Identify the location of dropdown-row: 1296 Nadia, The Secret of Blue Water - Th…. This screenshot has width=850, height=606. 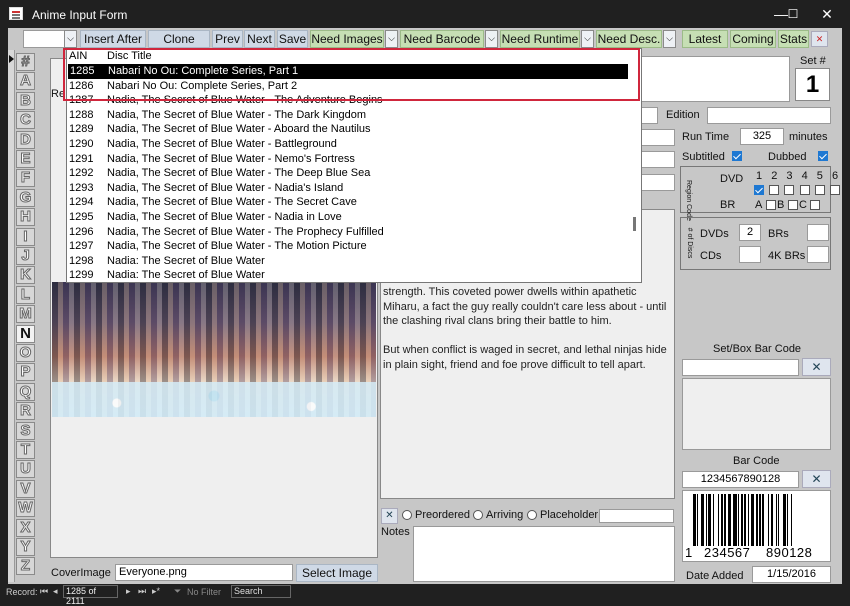
(348, 232).